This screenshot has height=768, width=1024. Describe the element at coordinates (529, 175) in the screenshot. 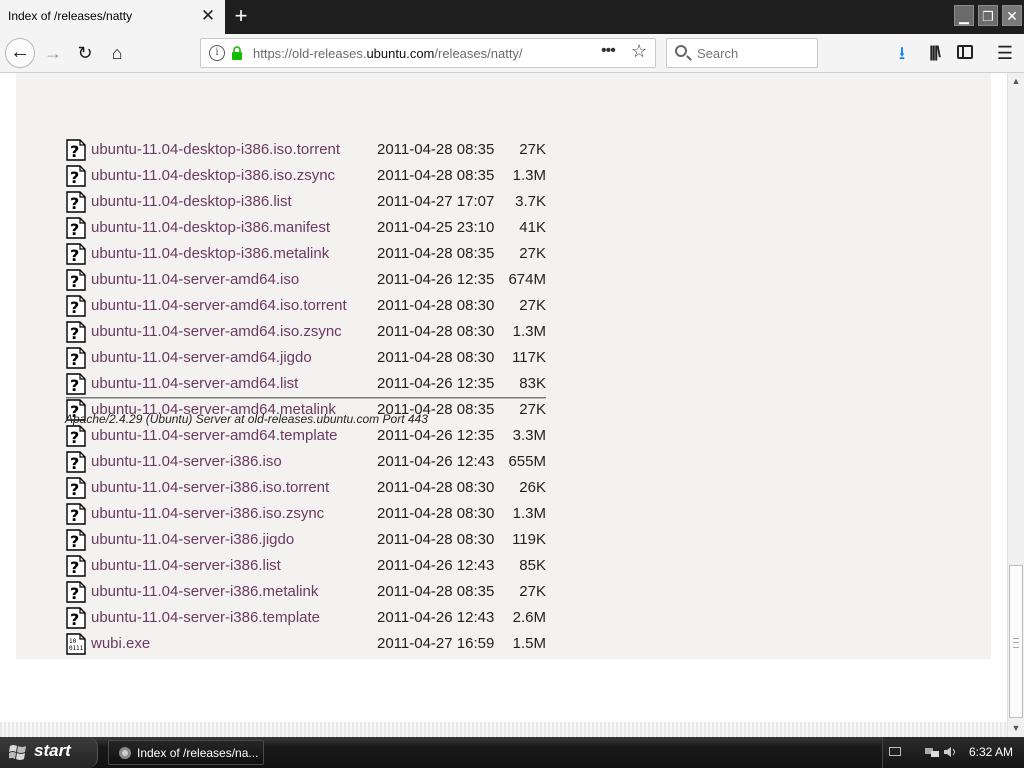

I see `file-size: 1.3M` at that location.